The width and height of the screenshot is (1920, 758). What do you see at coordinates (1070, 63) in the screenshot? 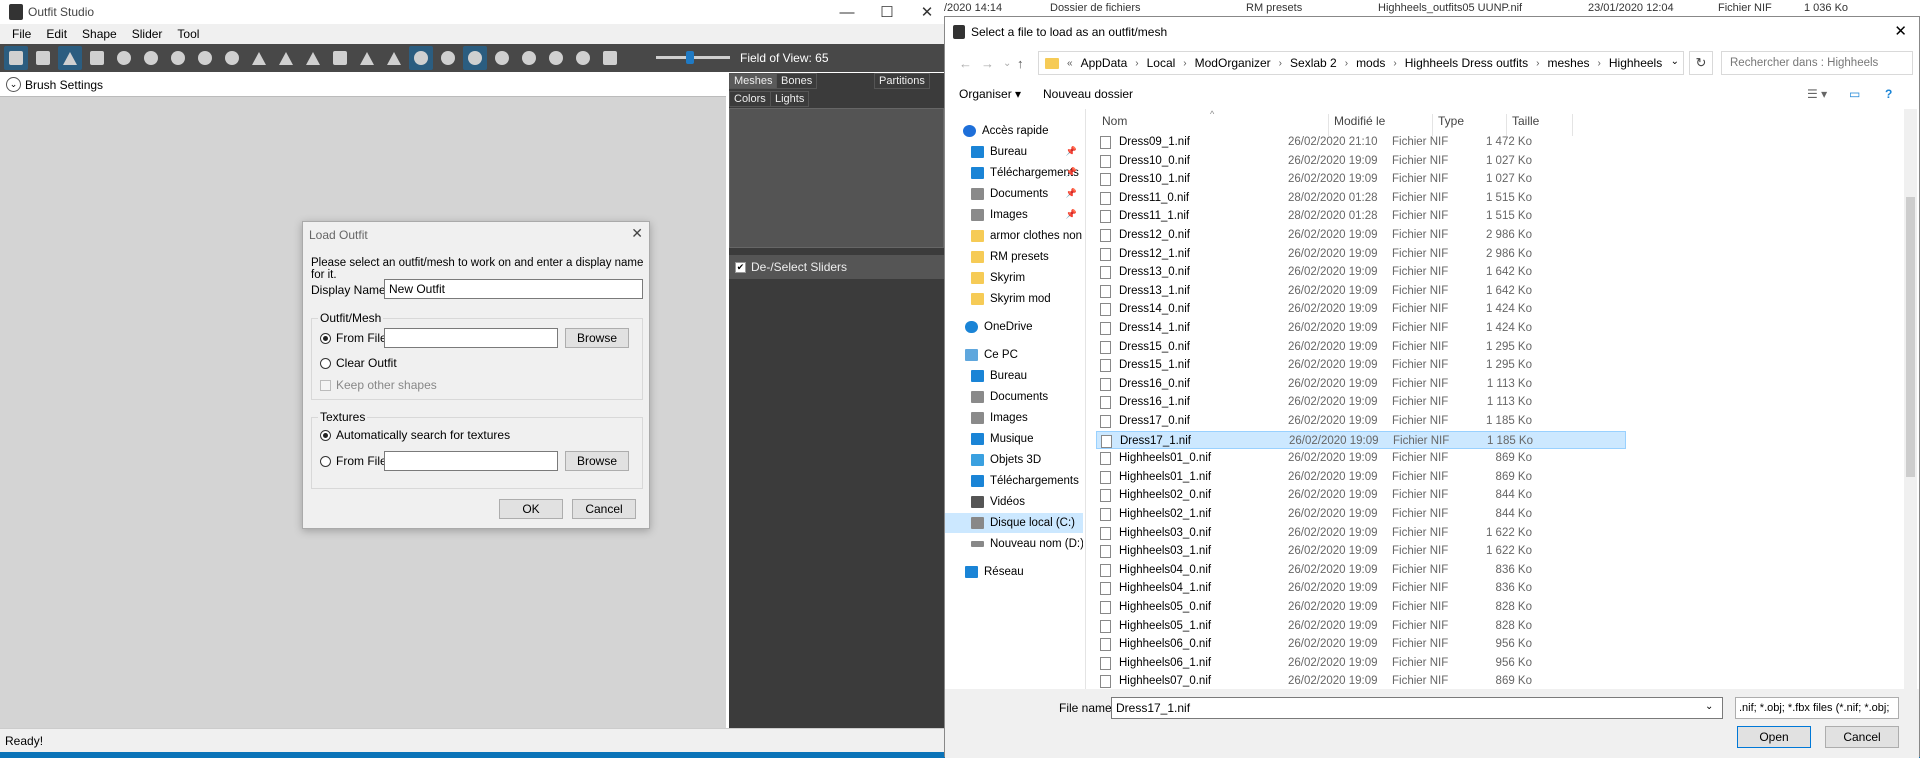
I see `breadcrumb-overflow: «` at bounding box center [1070, 63].